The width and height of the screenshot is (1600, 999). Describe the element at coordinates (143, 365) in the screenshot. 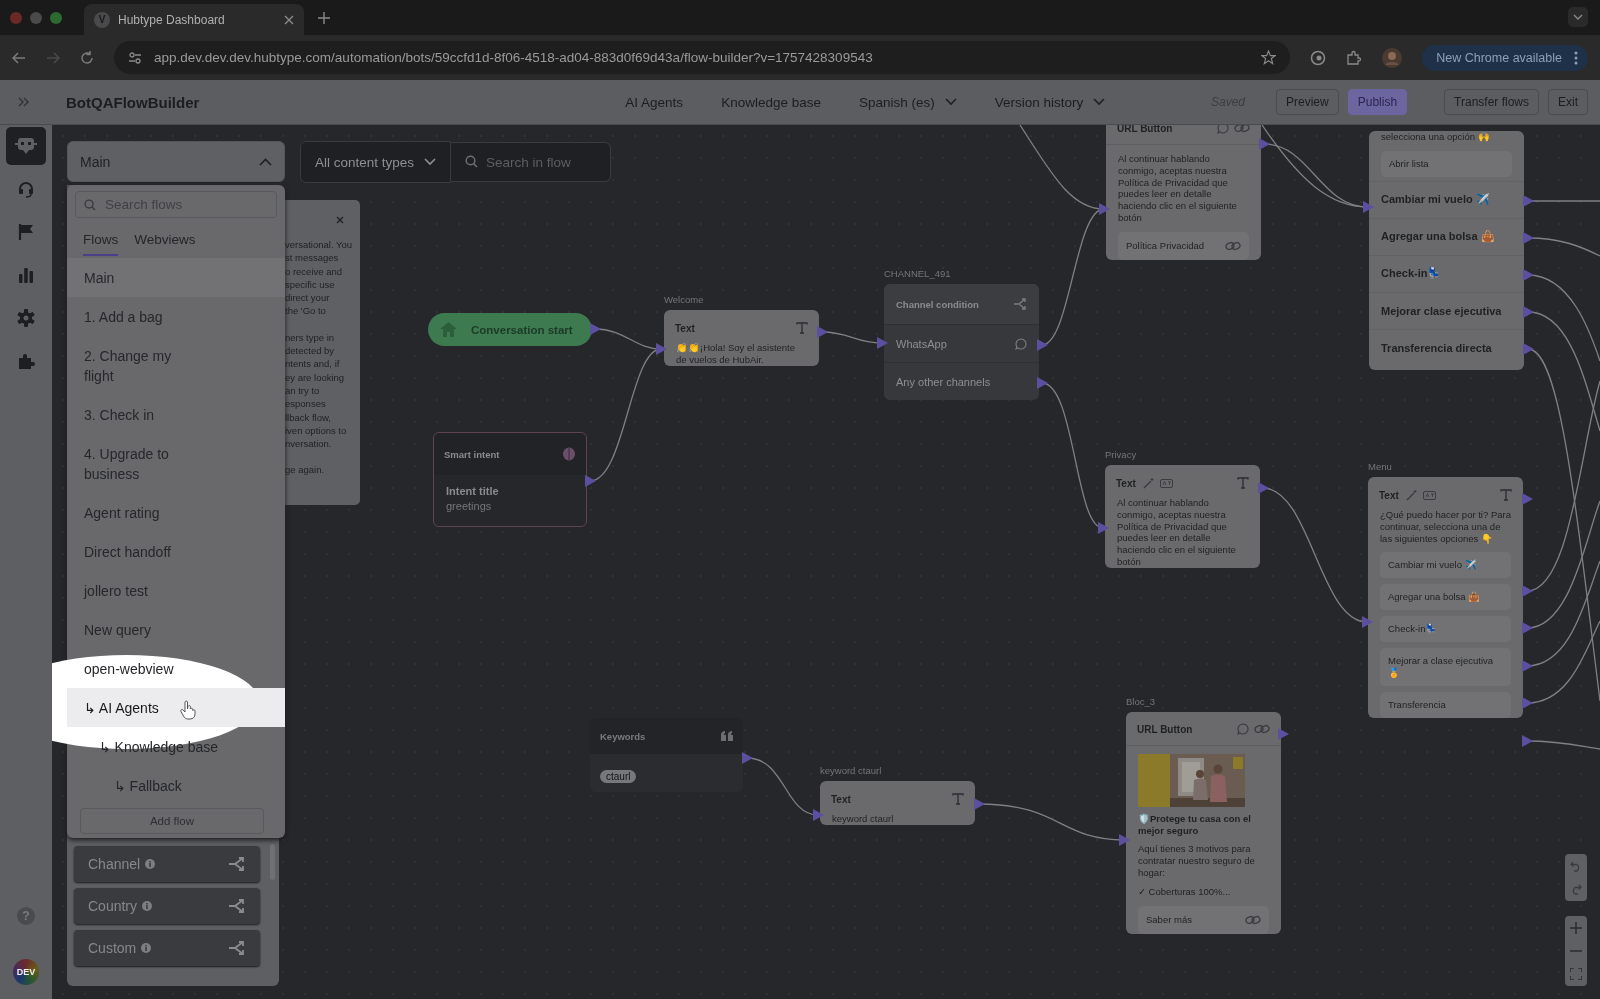

I see `flow-item: 2. Change my flight` at that location.